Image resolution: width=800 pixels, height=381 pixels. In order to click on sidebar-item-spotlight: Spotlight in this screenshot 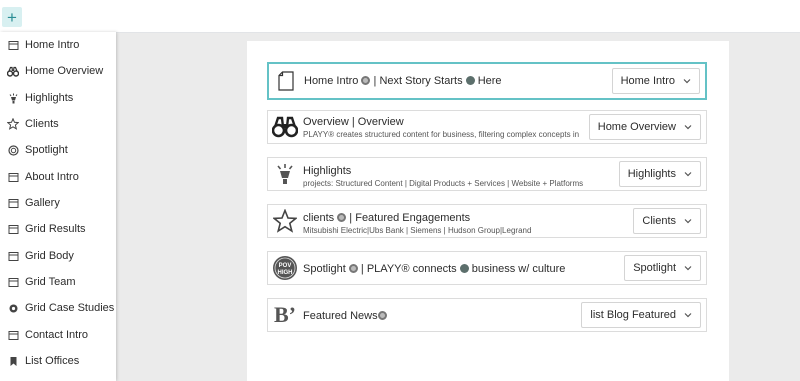, I will do `click(58, 150)`.